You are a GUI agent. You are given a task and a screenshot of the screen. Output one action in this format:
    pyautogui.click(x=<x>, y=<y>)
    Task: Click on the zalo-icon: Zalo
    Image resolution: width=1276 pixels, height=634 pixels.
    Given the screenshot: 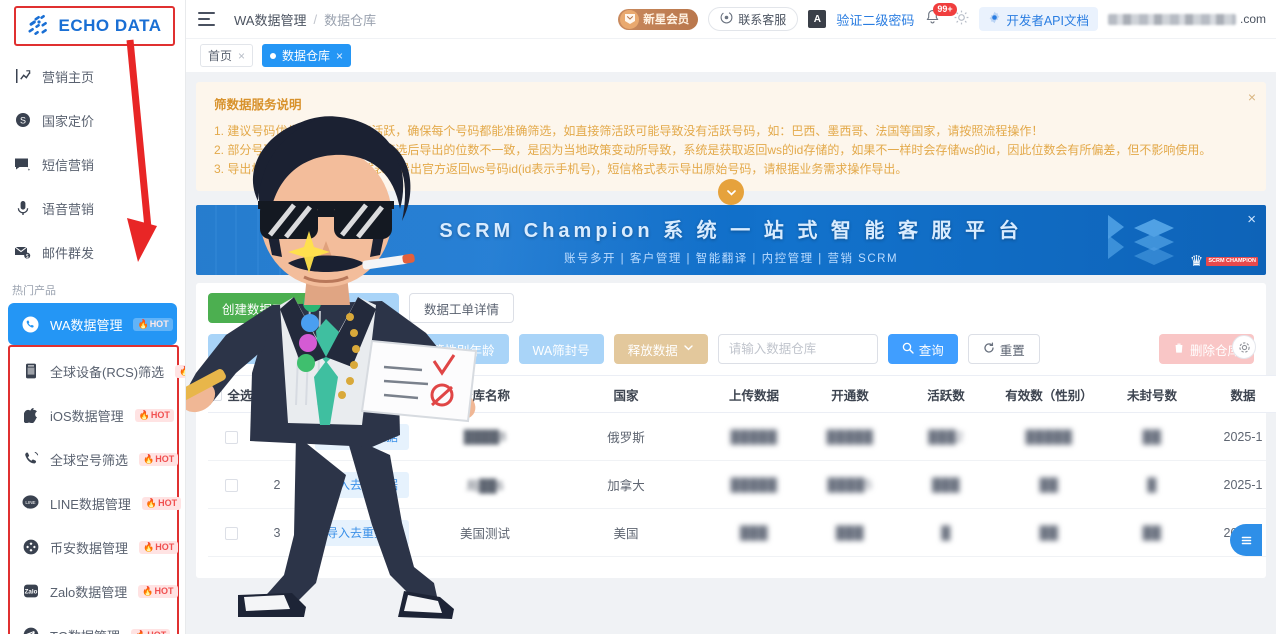 What is the action you would take?
    pyautogui.click(x=30, y=591)
    